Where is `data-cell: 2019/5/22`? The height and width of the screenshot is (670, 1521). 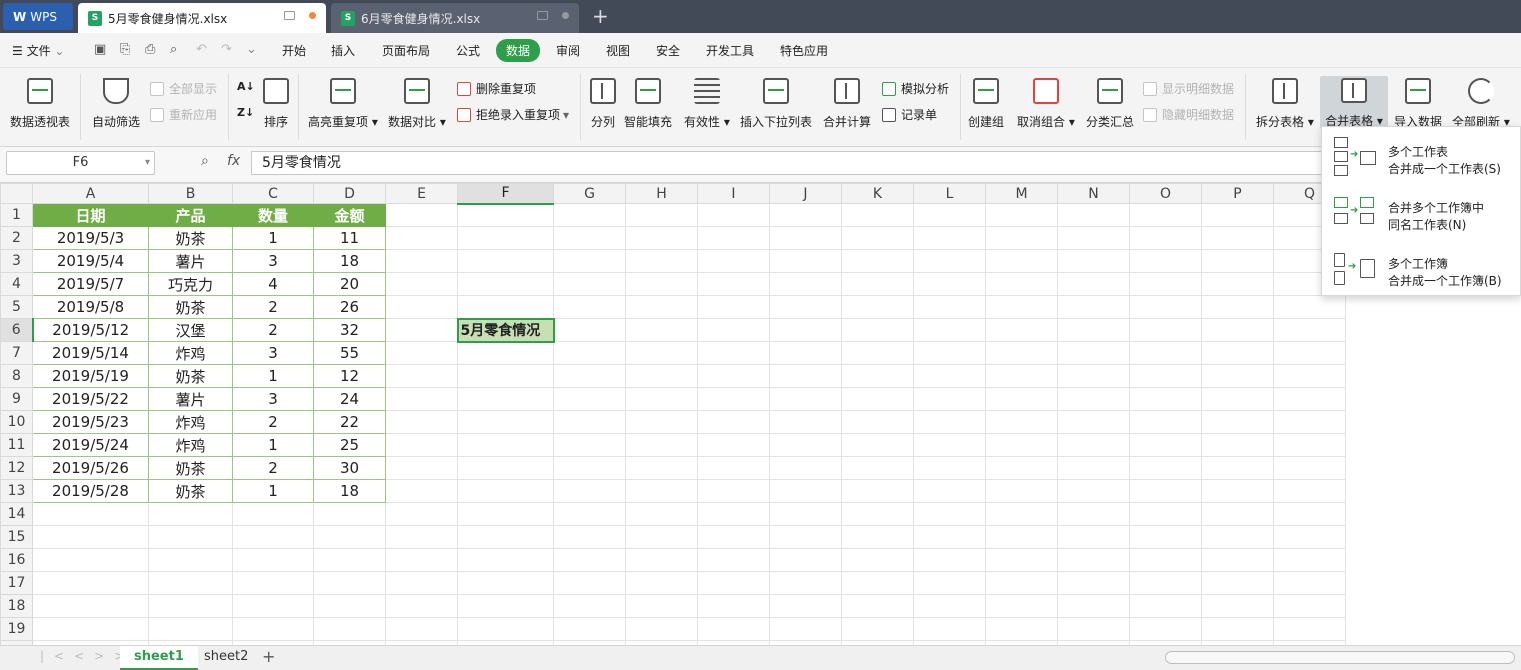 data-cell: 2019/5/22 is located at coordinates (90, 399).